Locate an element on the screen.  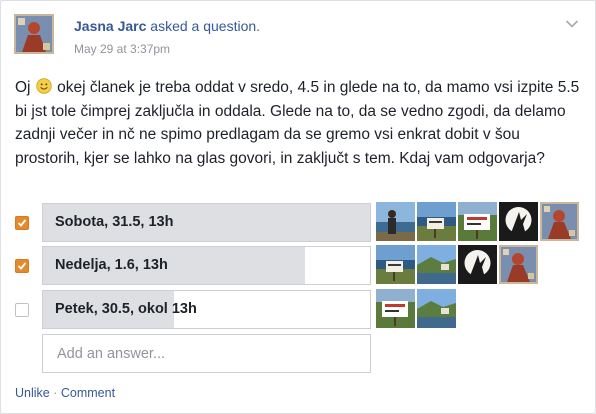
post-header: Jasna Jarc asked a question. is located at coordinates (167, 26).